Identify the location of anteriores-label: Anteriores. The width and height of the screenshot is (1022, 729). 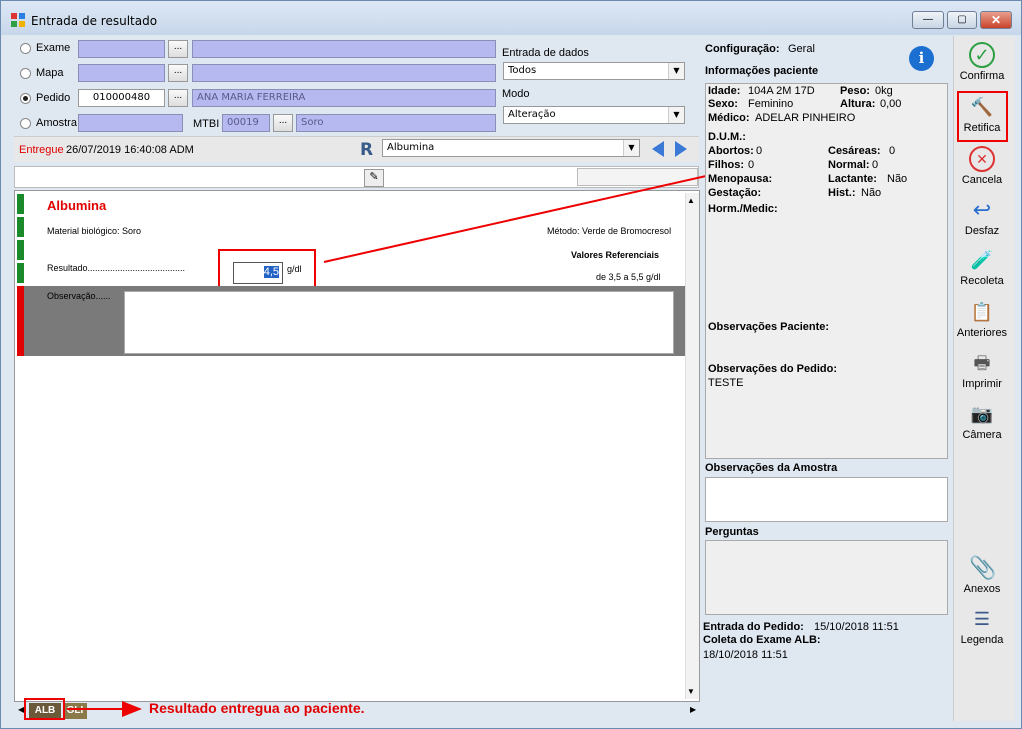
(982, 333).